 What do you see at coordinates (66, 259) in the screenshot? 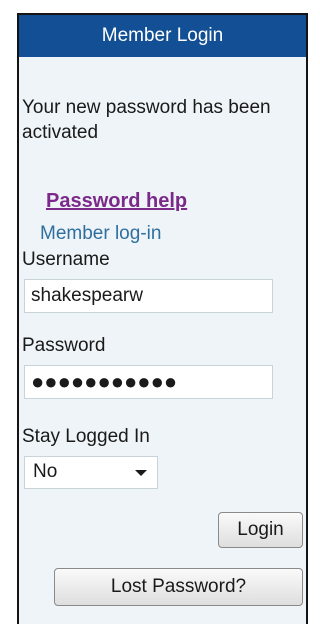
I see `username-label: Username` at bounding box center [66, 259].